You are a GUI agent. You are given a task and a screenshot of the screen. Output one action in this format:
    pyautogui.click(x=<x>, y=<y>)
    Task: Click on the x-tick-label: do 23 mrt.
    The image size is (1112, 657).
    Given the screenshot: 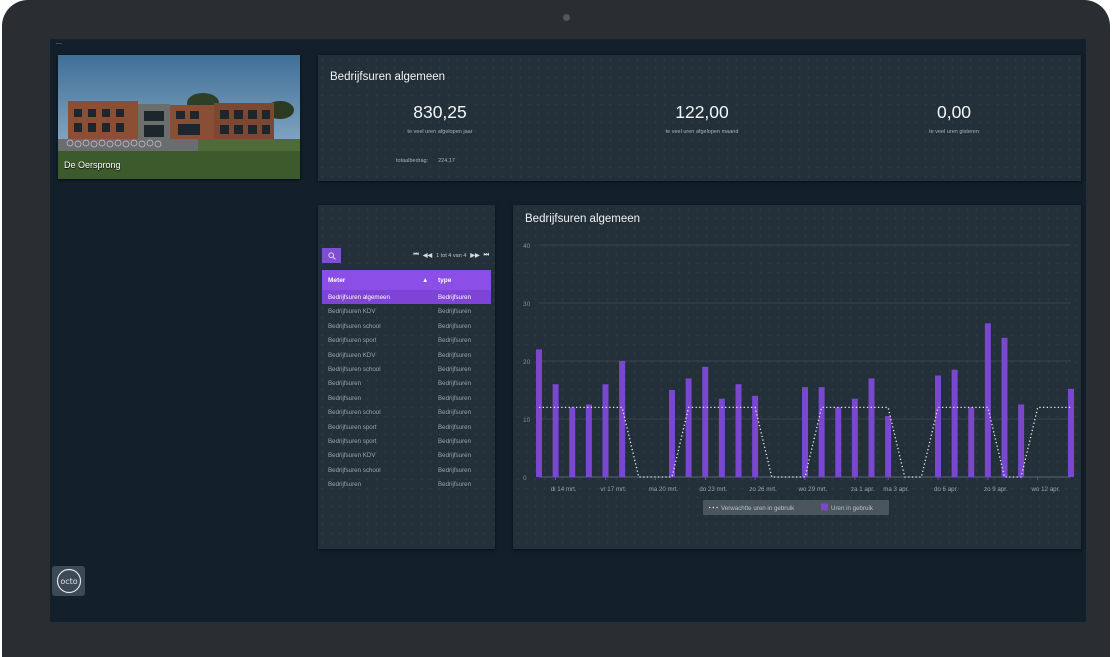 What is the action you would take?
    pyautogui.click(x=713, y=489)
    